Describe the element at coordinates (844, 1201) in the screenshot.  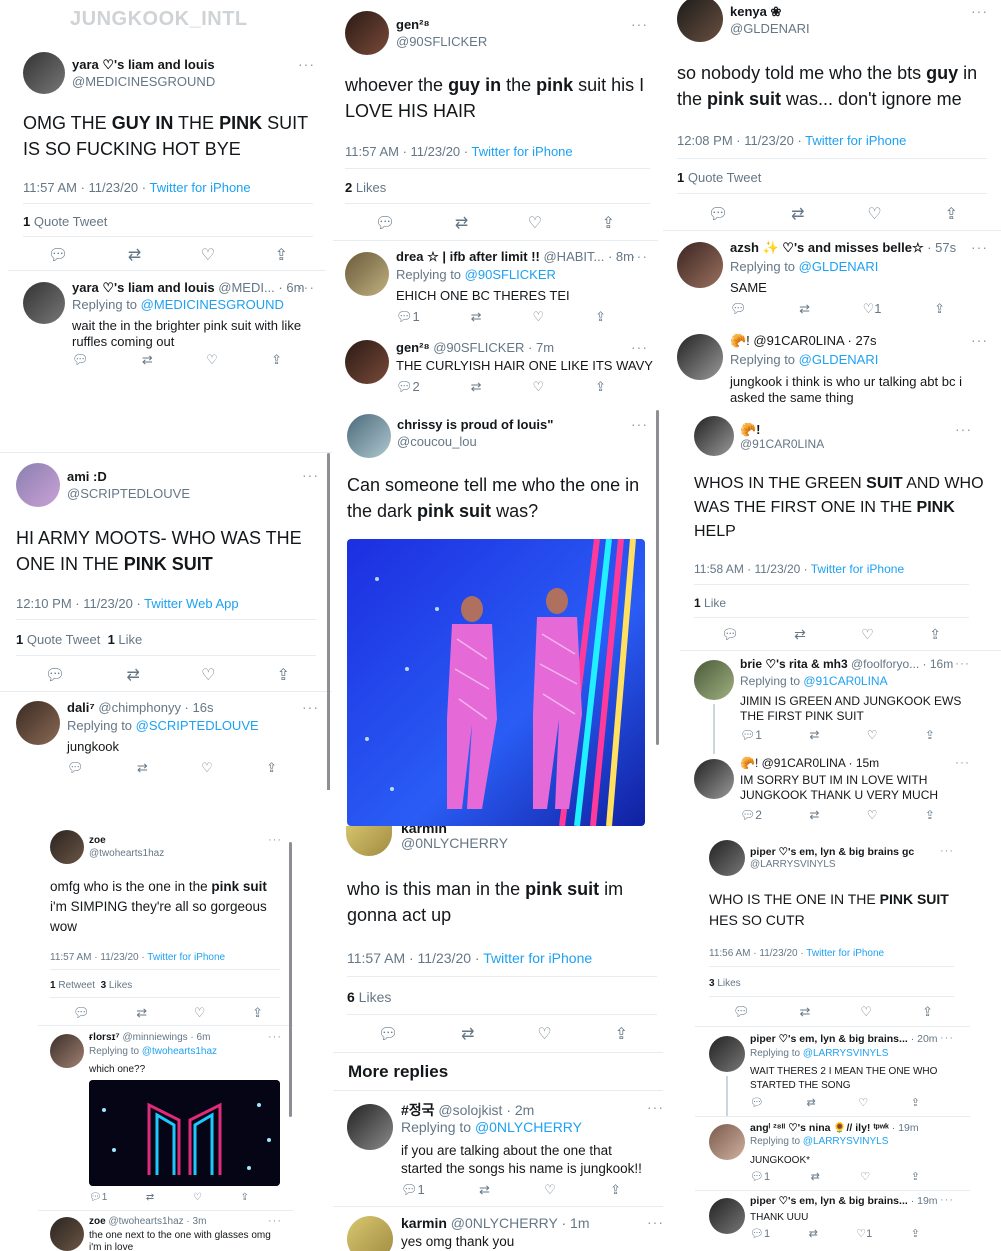
I see `reply-author: piper ♡'s em, lyn & big brains... · 19m` at that location.